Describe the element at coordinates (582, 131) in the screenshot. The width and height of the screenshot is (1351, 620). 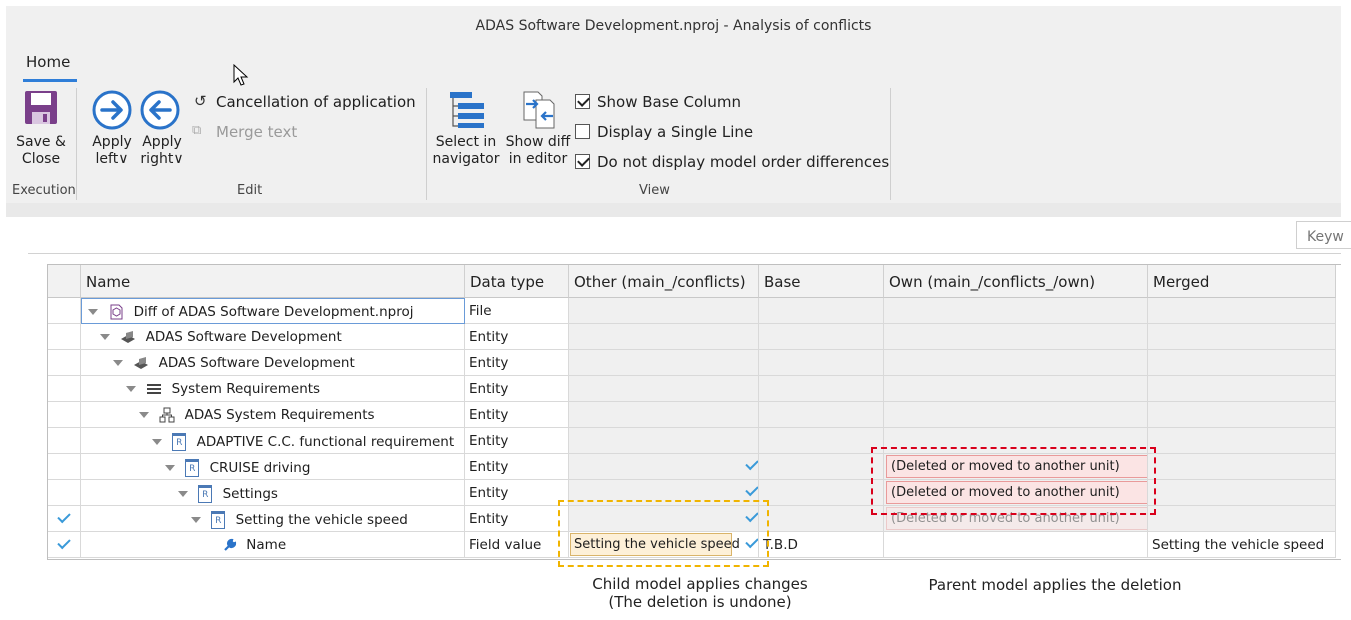
I see `display-single-line-checkbox` at that location.